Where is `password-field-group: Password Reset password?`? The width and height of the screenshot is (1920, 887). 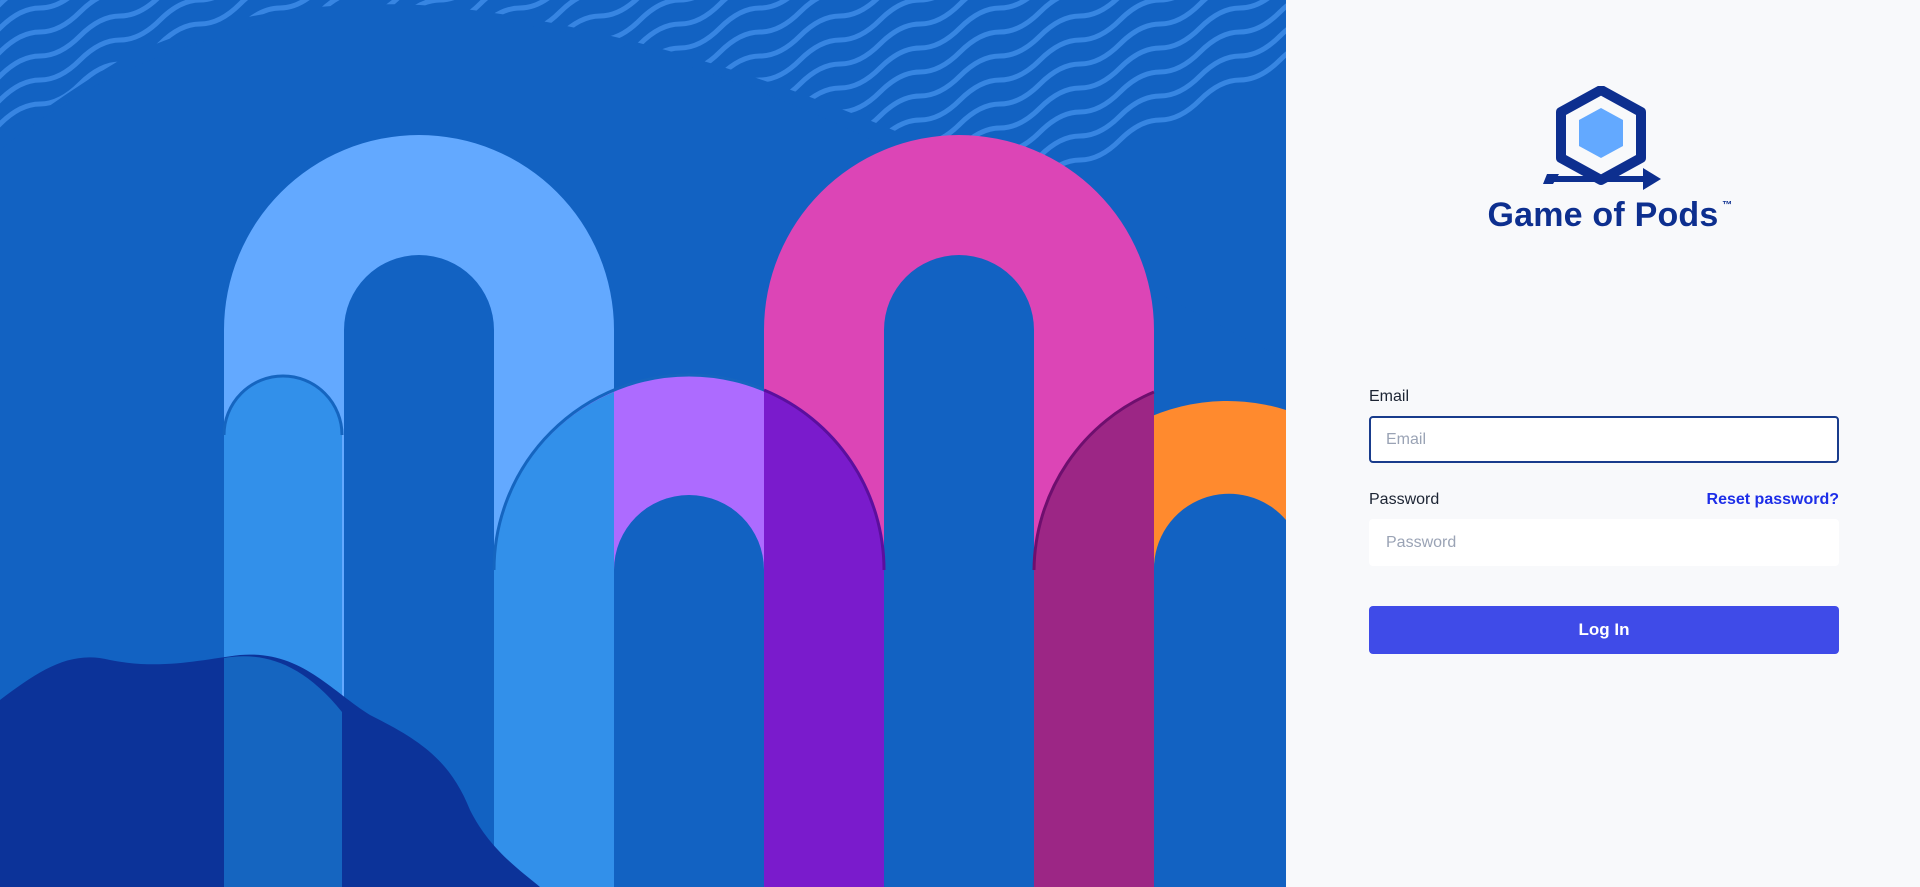 password-field-group: Password Reset password? is located at coordinates (1604, 528).